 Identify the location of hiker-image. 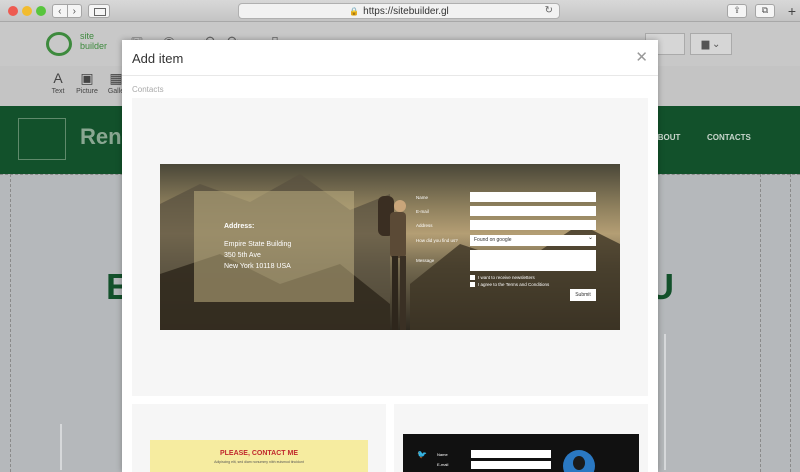
(392, 263).